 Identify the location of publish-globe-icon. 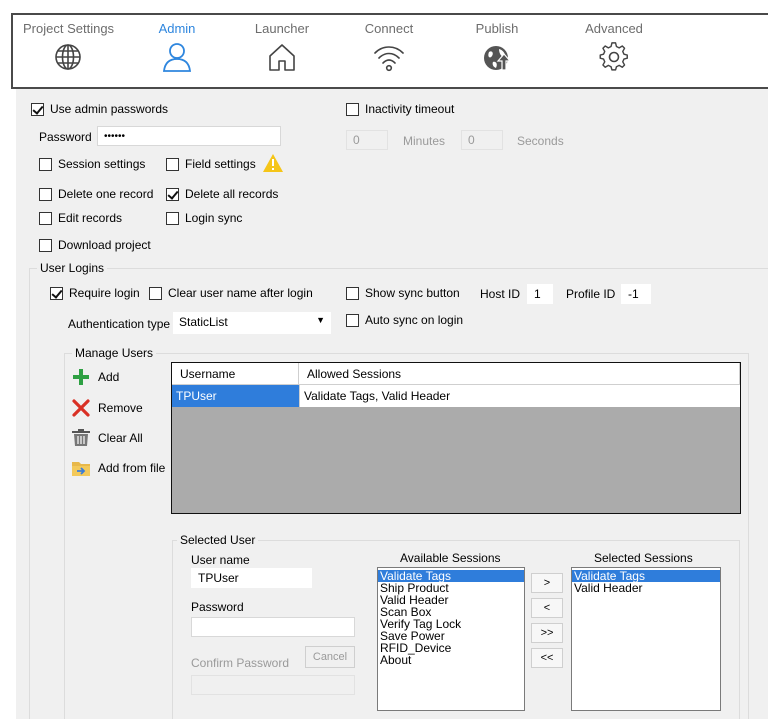
(498, 58).